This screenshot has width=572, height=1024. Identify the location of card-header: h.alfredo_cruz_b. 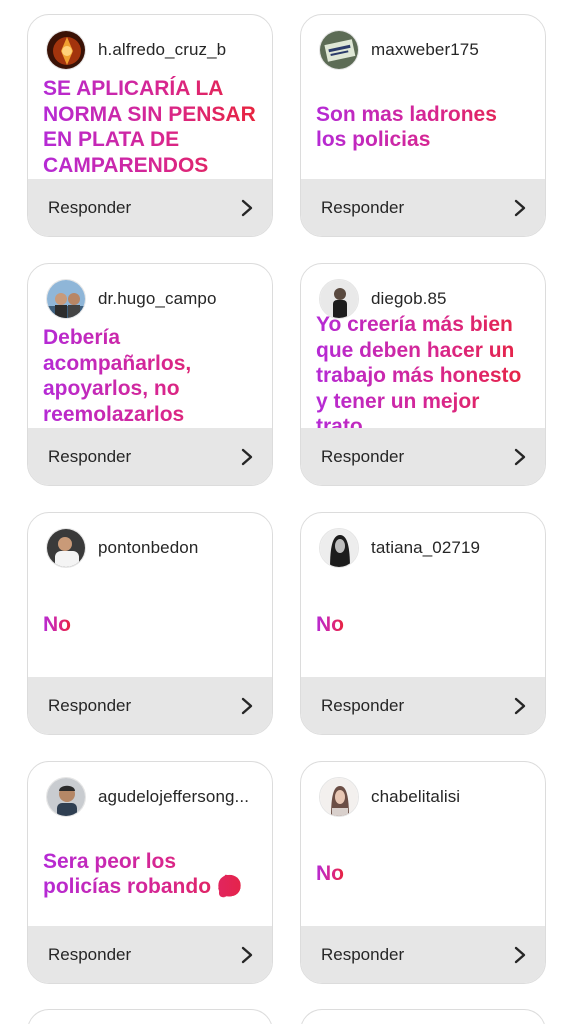
(152, 50).